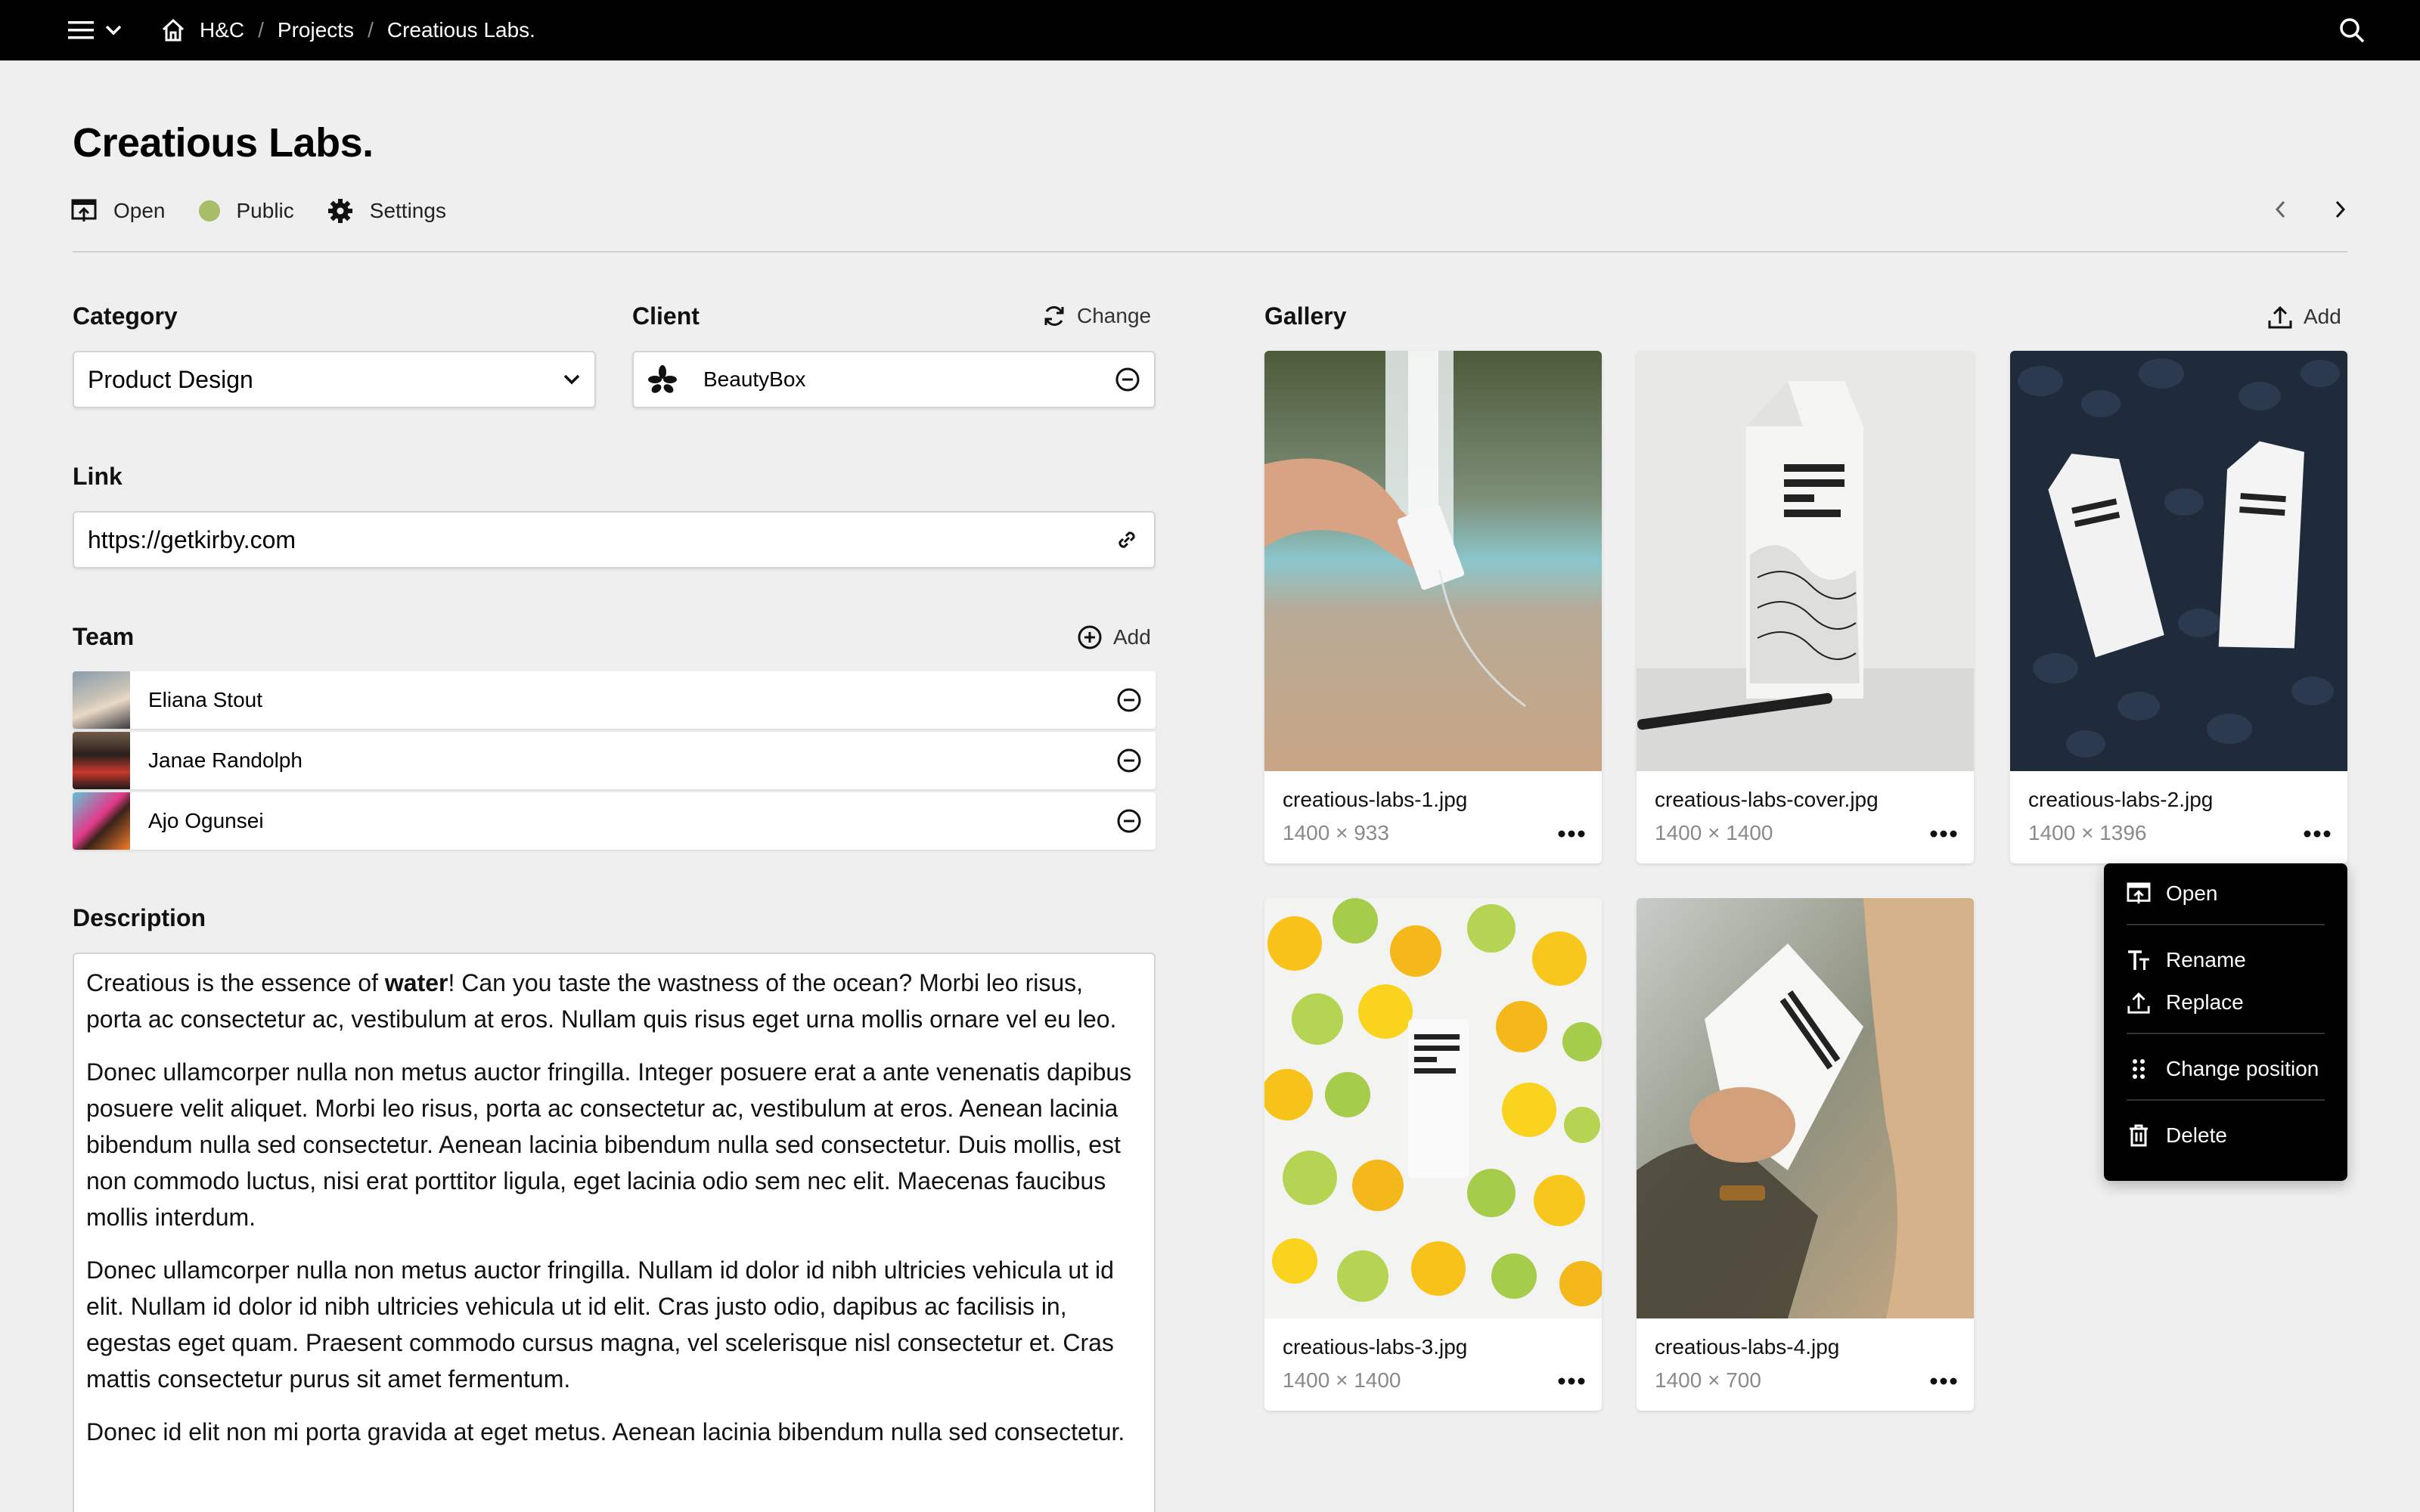 The height and width of the screenshot is (1512, 2420). I want to click on team-member: Janae Randolph, so click(614, 760).